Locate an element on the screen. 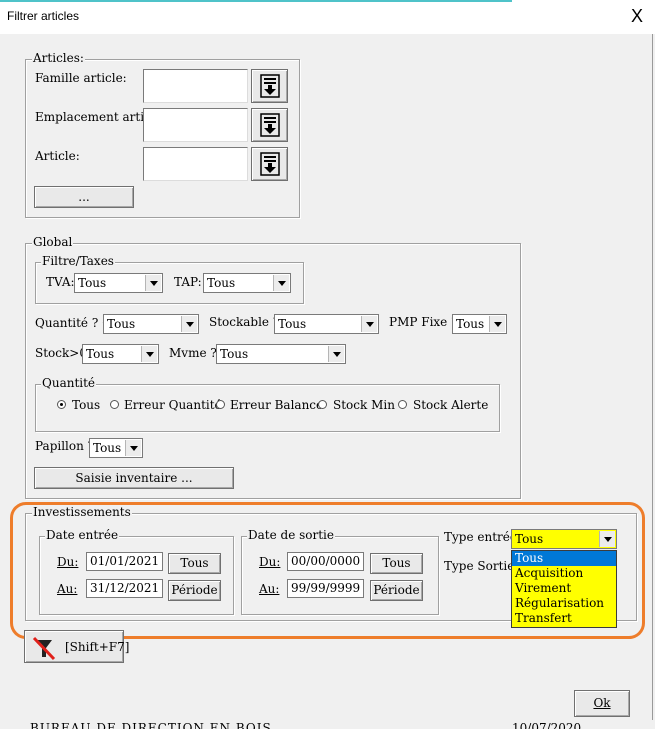 This screenshot has width=655, height=729. radio-stock-min-label: Stock Min is located at coordinates (364, 405).